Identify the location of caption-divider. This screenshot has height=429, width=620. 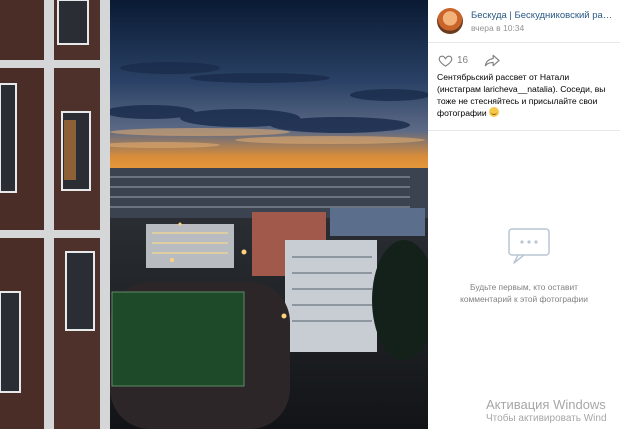
(524, 130).